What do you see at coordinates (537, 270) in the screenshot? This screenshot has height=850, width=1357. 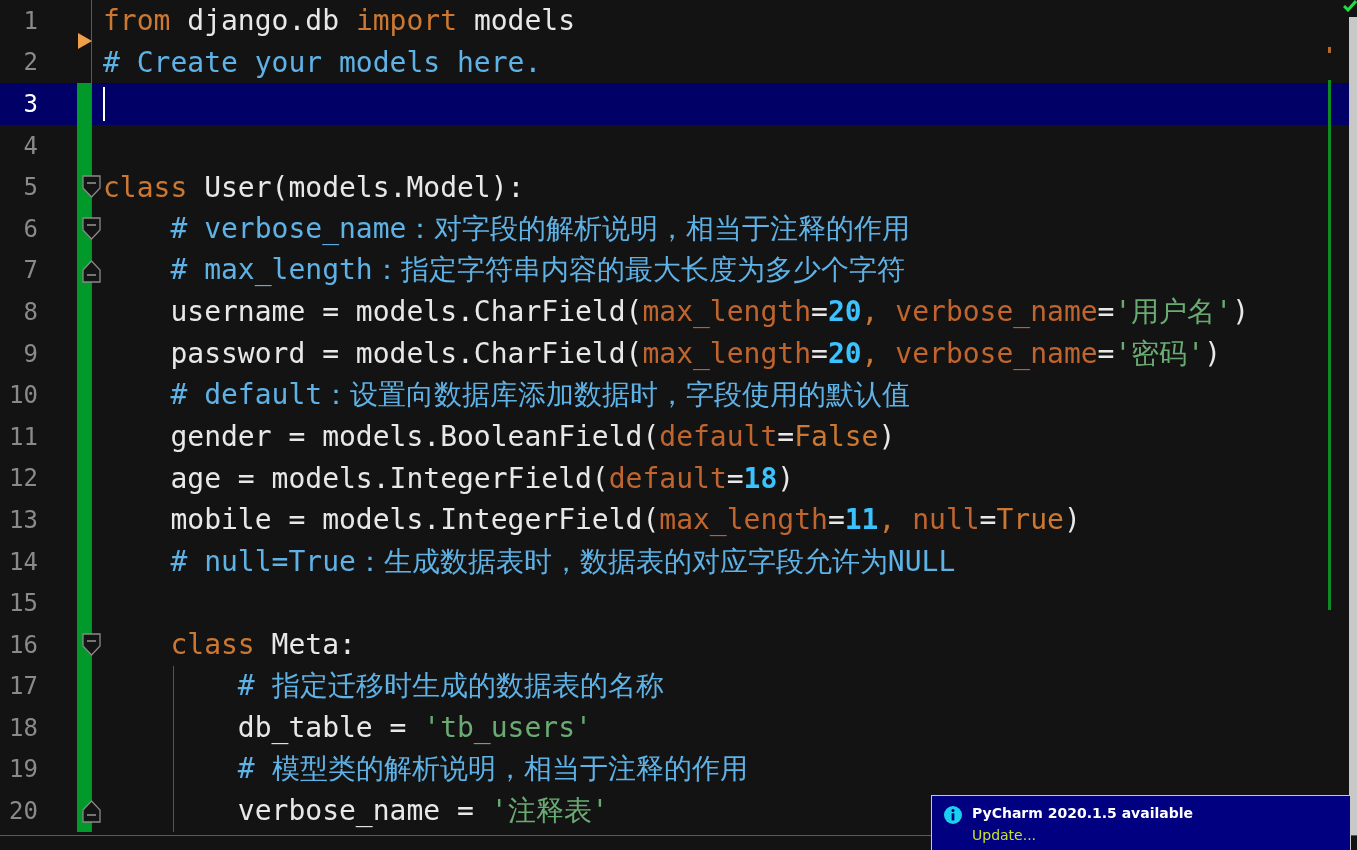 I see `code-line: # max_length：指定字符串内容的最大长度为多少个字符` at bounding box center [537, 270].